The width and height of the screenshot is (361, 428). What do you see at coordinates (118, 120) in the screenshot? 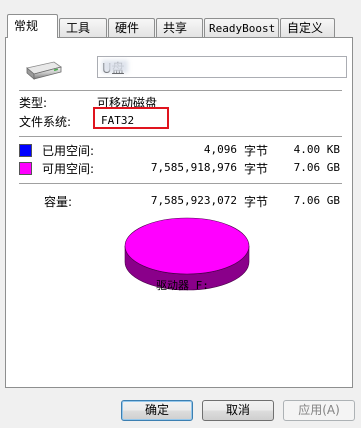
I see `file-system-value: FAT32` at bounding box center [118, 120].